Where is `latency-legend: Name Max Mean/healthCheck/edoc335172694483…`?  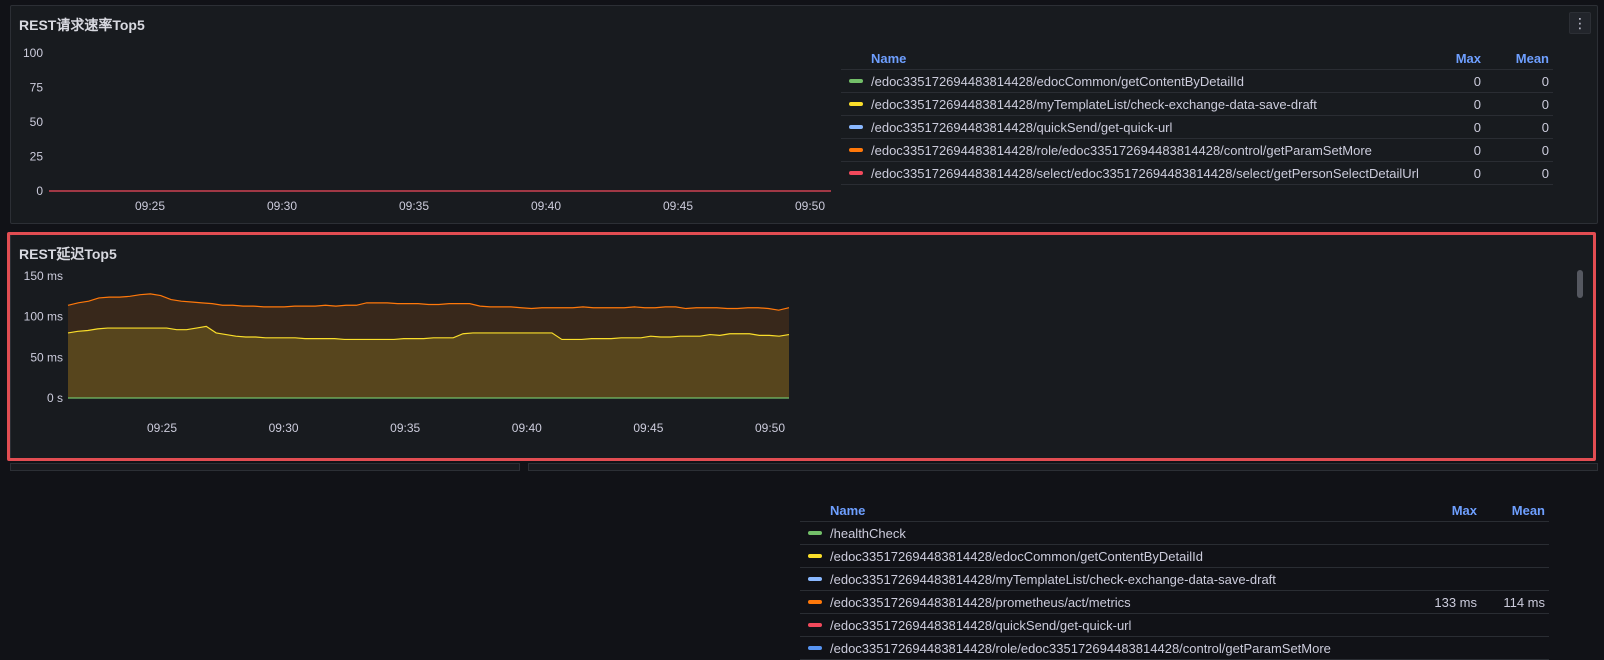
latency-legend: Name Max Mean/healthCheck/edoc335172694483… is located at coordinates (1174, 579).